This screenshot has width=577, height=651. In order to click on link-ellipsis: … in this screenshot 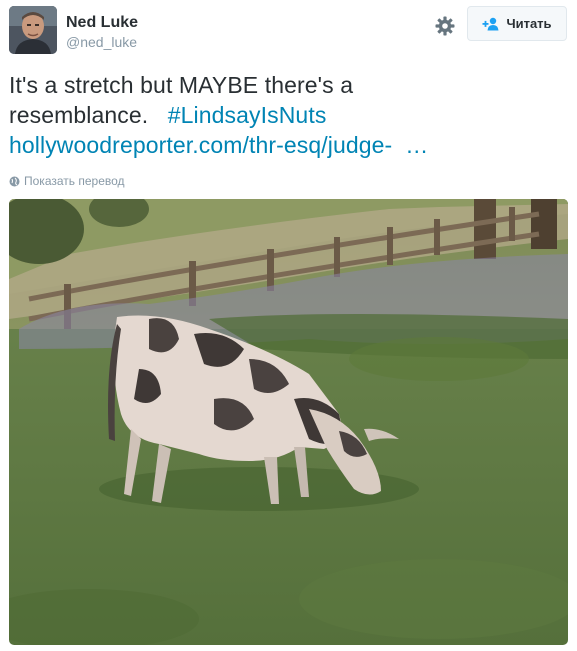, I will do `click(417, 145)`.